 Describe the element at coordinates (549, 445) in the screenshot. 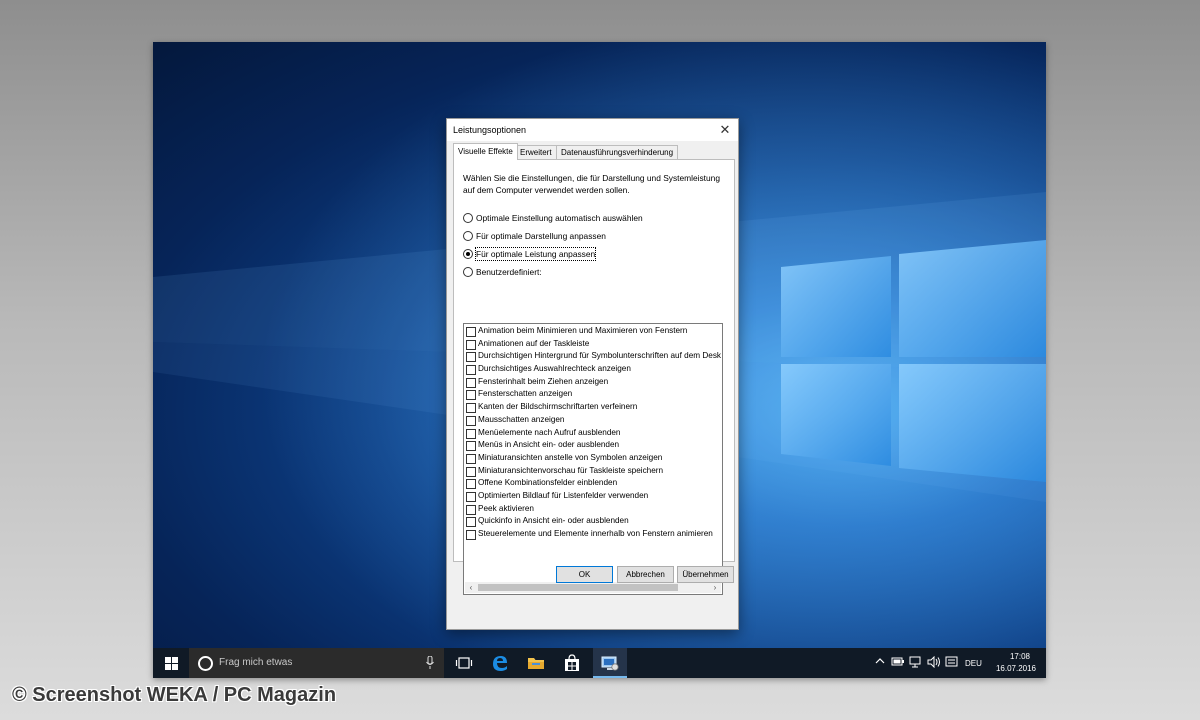

I see `effect-label: Menüs in Ansicht ein- oder ausblenden` at that location.